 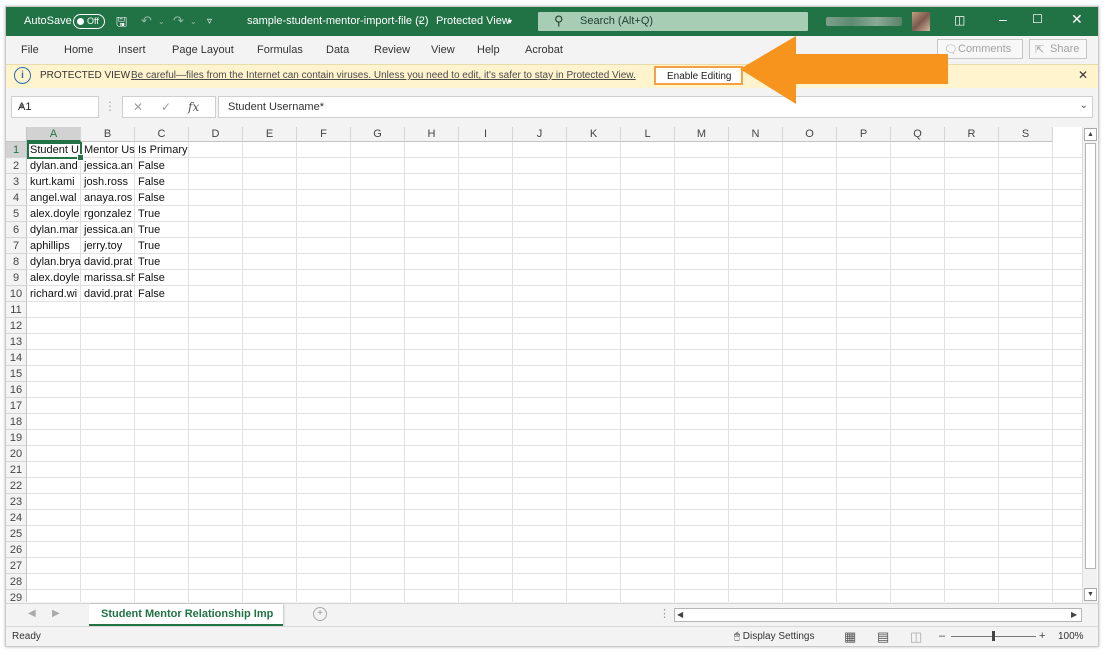 What do you see at coordinates (774, 636) in the screenshot?
I see `display-settings-button: 🖱 Display Settings` at bounding box center [774, 636].